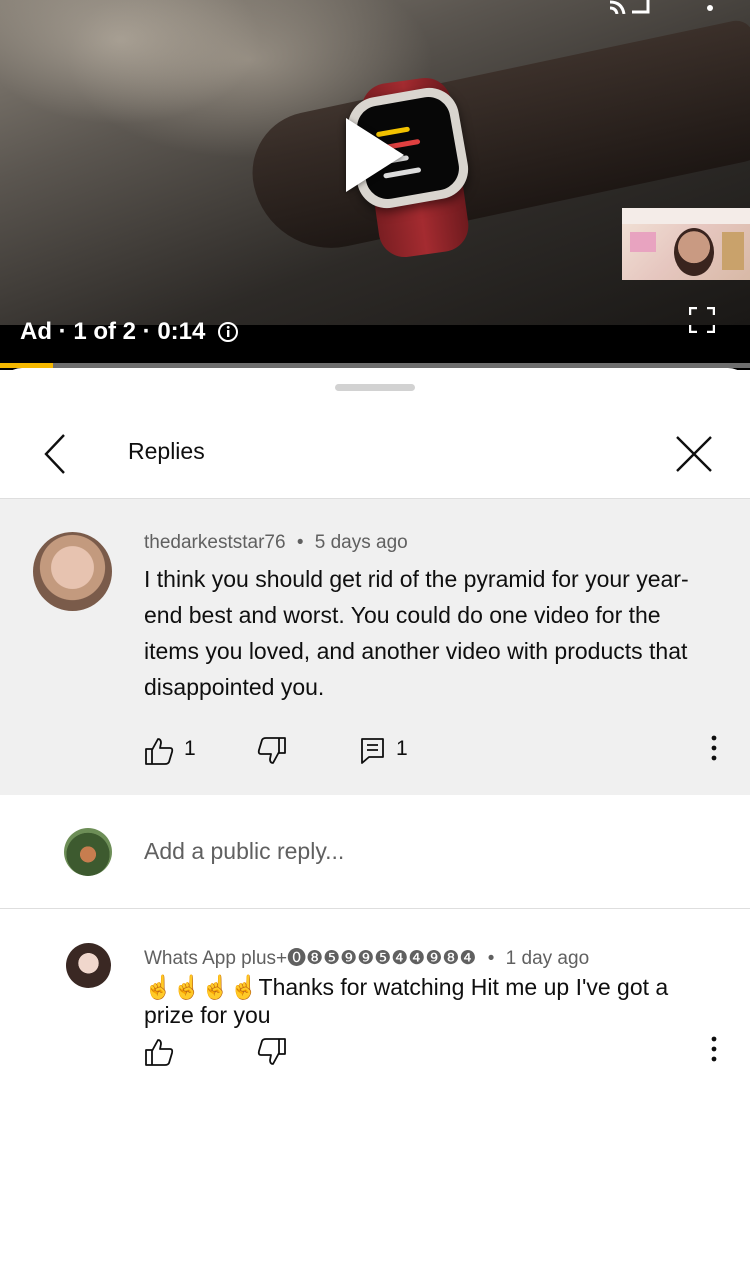  What do you see at coordinates (294, 1052) in the screenshot?
I see `comment-actions` at bounding box center [294, 1052].